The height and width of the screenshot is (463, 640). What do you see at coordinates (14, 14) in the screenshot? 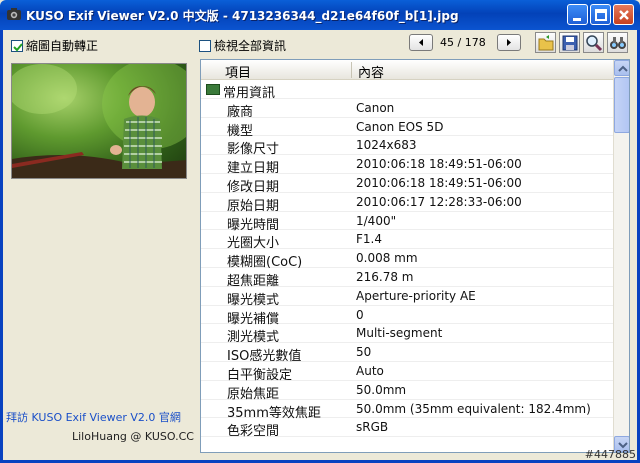
I see `camera-app-icon` at bounding box center [14, 14].